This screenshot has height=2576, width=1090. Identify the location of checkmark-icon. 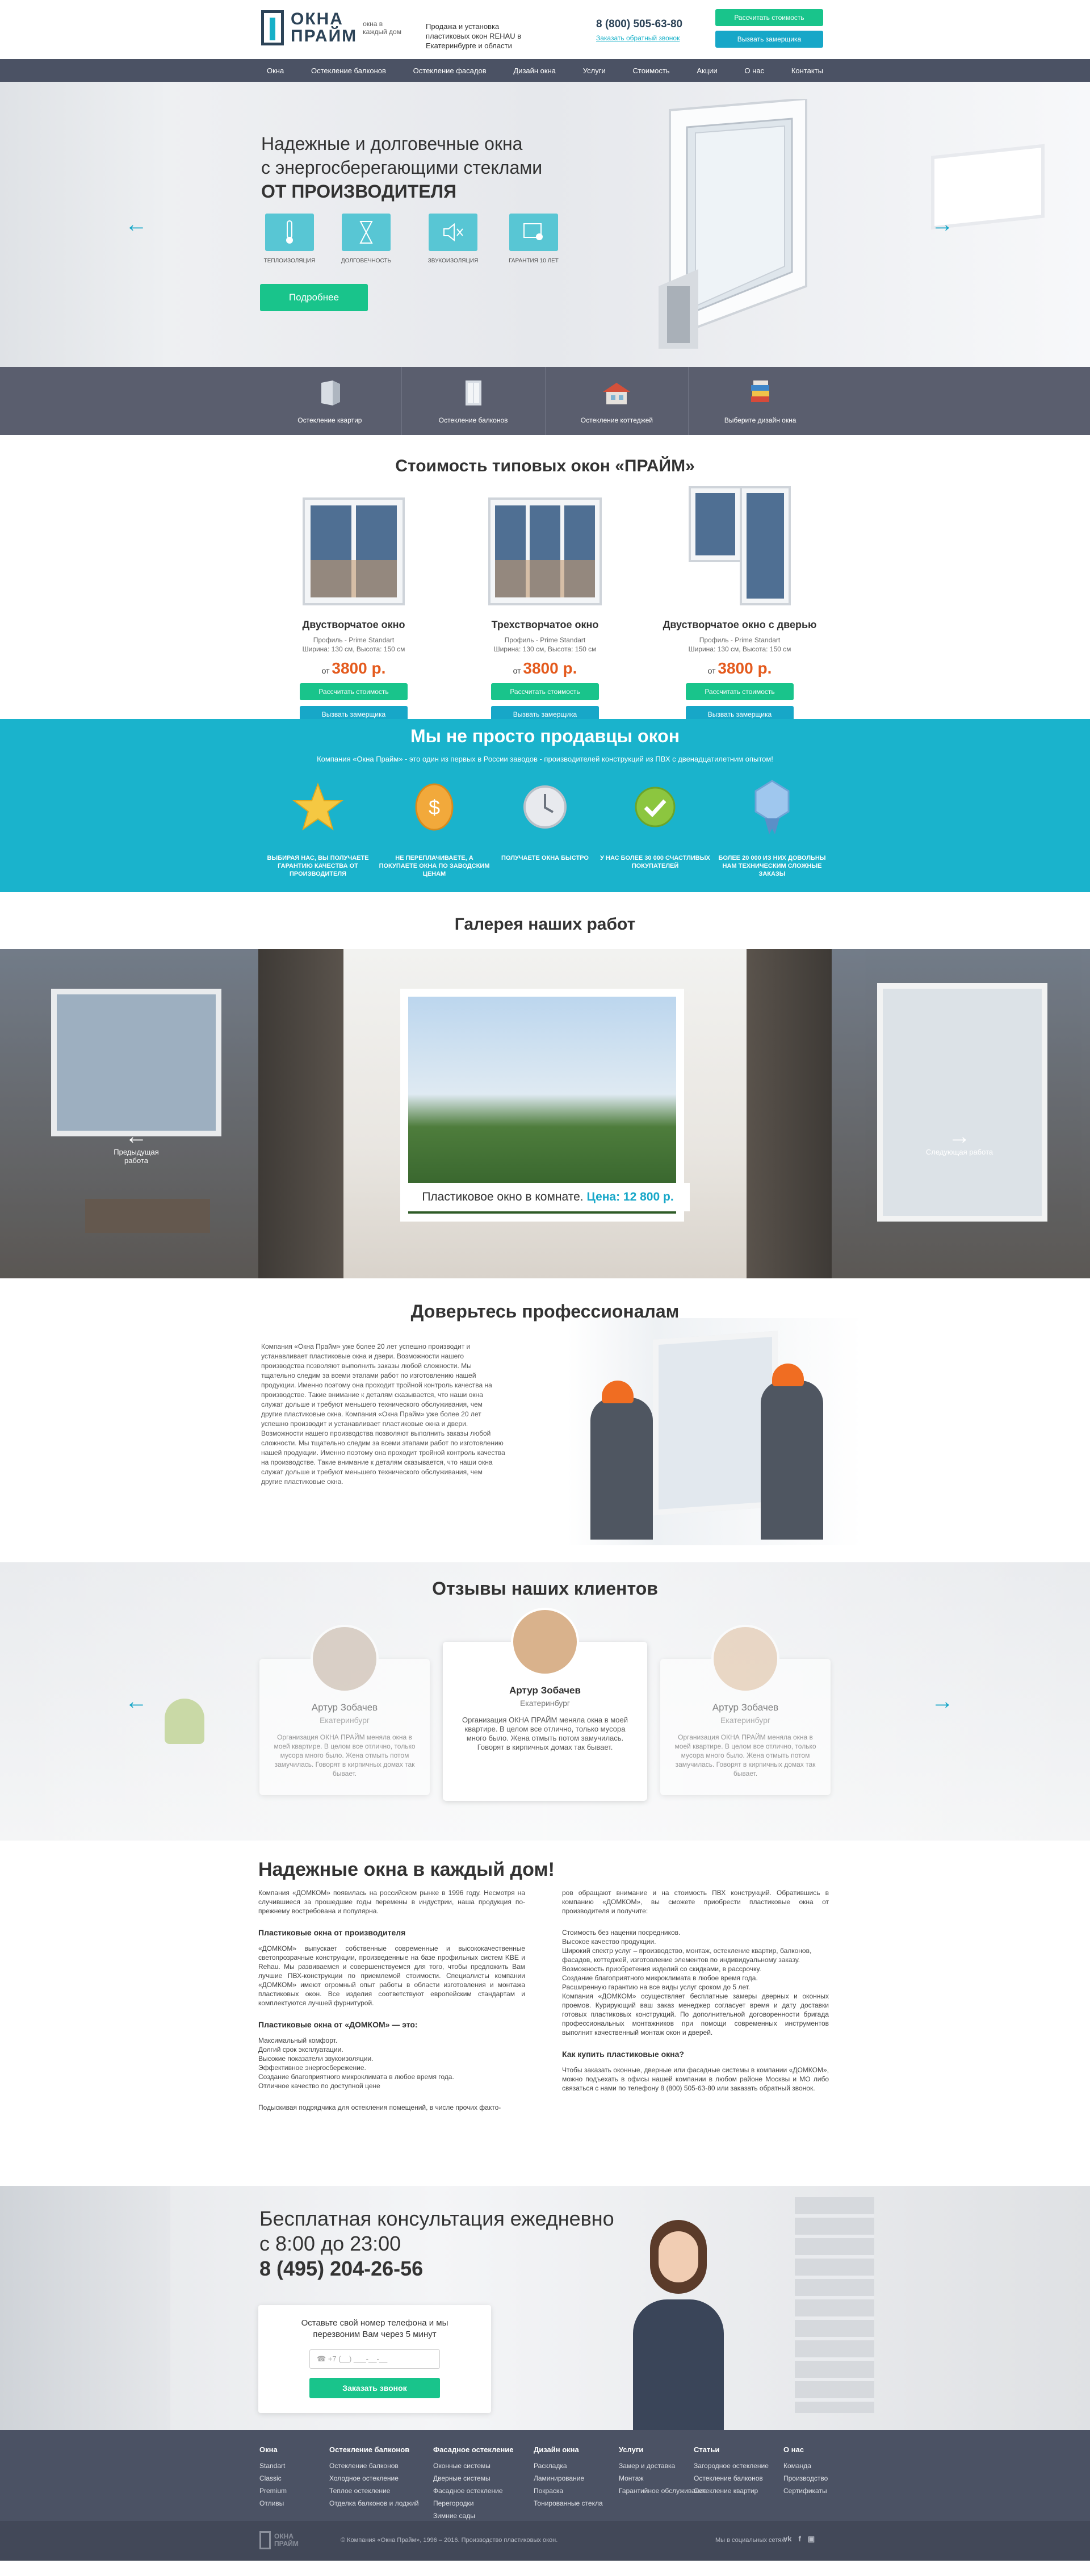
(655, 807).